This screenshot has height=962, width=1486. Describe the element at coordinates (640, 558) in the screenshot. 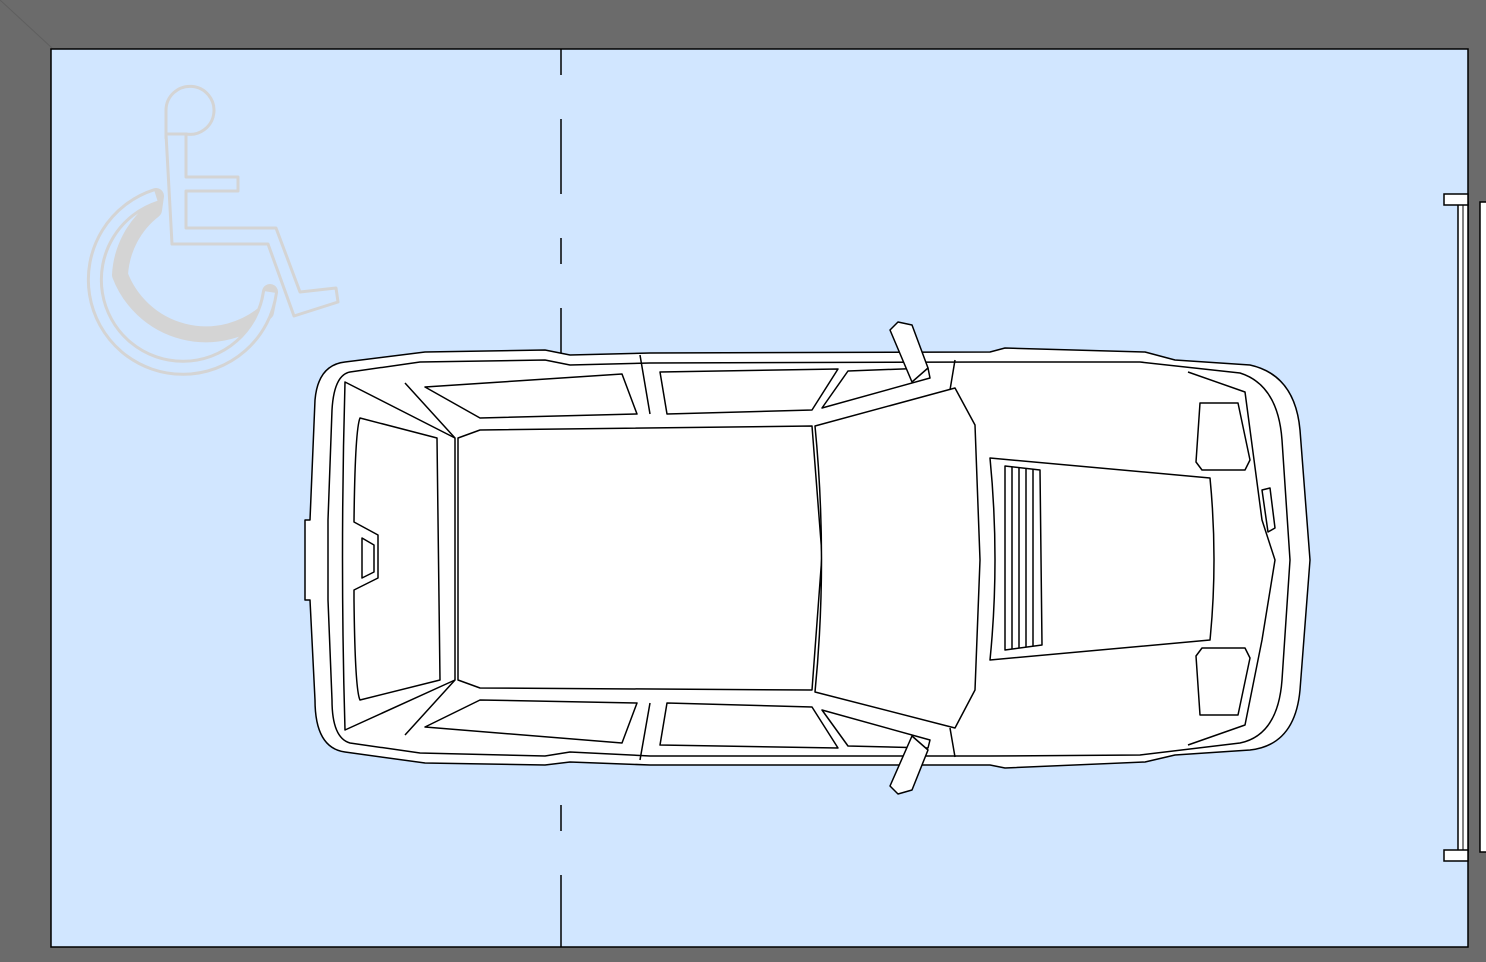

I see `roof` at that location.